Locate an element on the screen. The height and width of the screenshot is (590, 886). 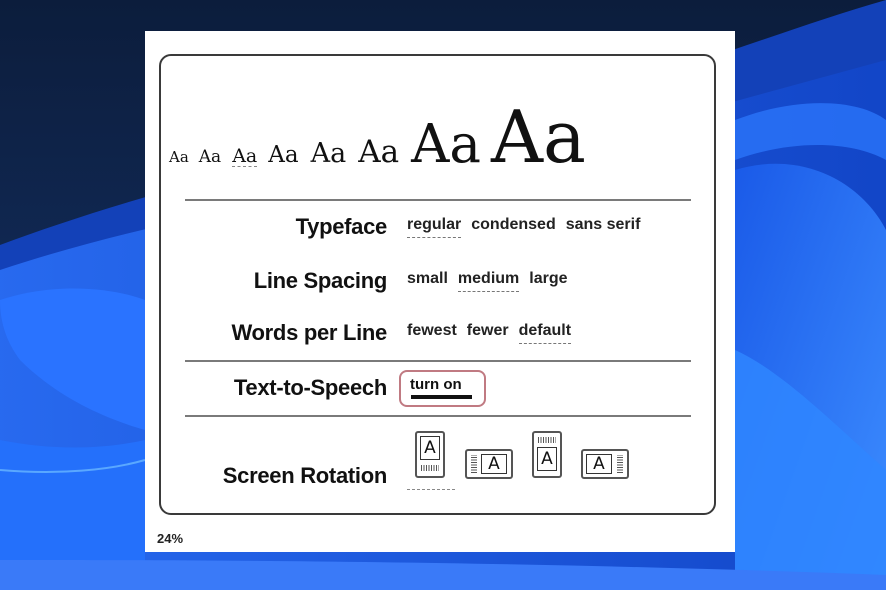
turn-on-label: turn on is located at coordinates (436, 384).